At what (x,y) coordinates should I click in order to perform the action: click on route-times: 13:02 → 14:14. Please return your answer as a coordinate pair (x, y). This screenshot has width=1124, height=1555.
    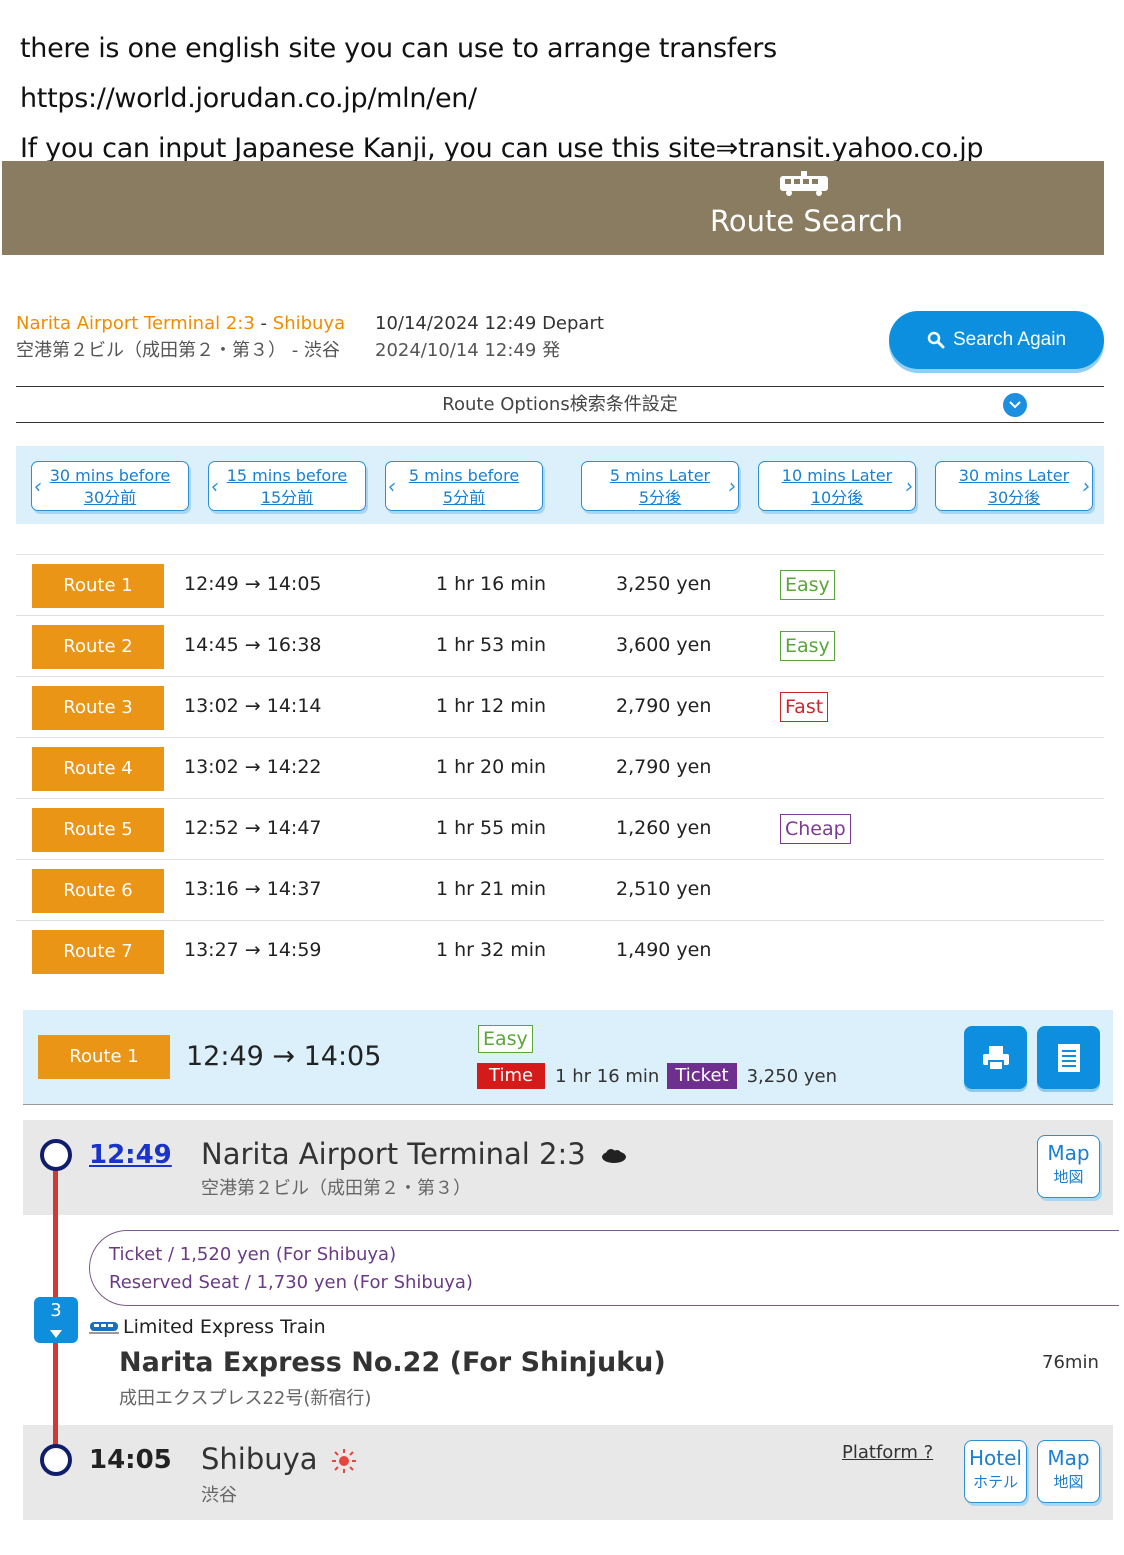
    Looking at the image, I should click on (253, 706).